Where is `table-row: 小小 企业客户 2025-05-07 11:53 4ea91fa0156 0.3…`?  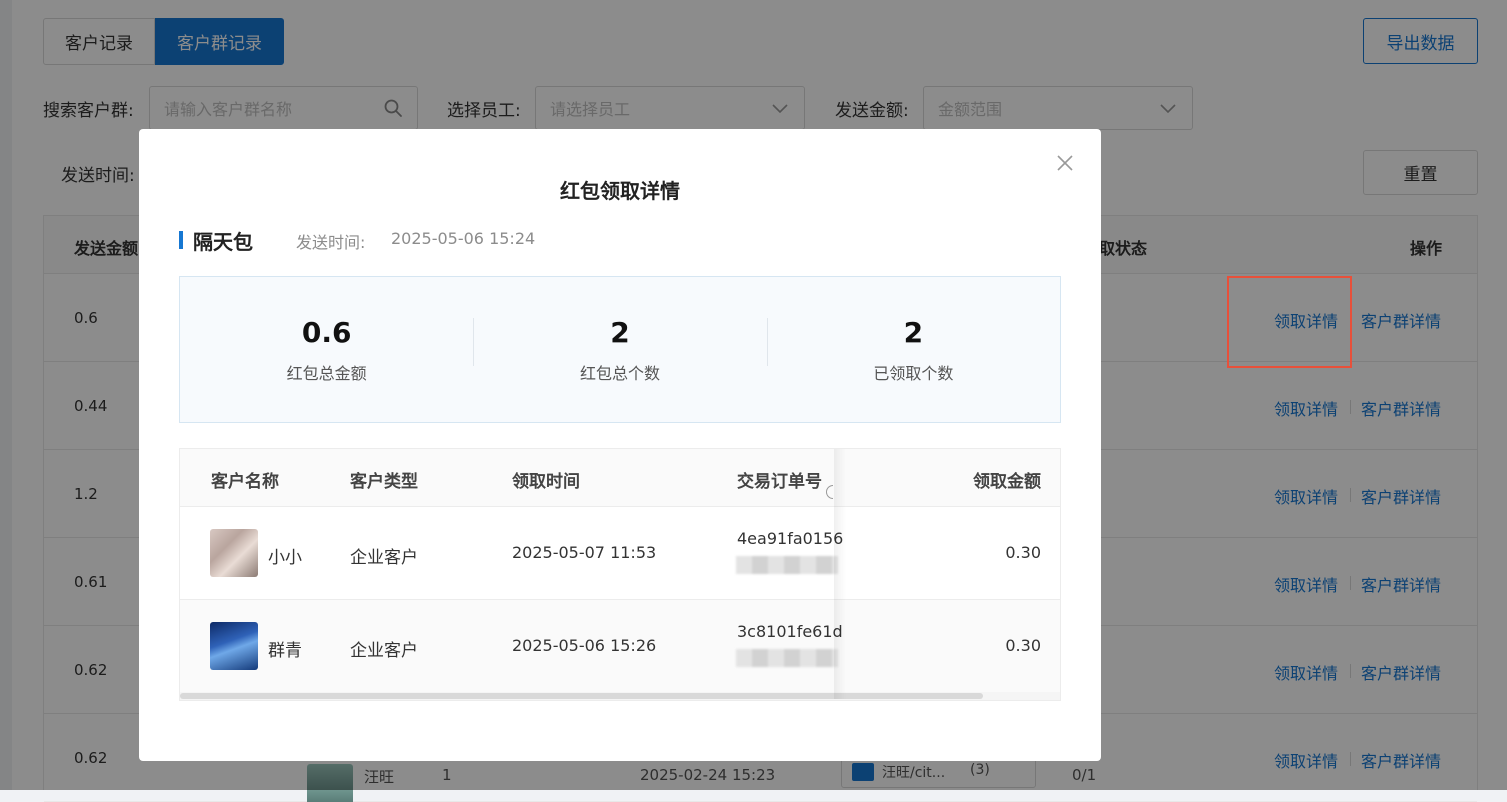
table-row: 小小 企业客户 2025-05-07 11:53 4ea91fa0156 0.3… is located at coordinates (620, 553).